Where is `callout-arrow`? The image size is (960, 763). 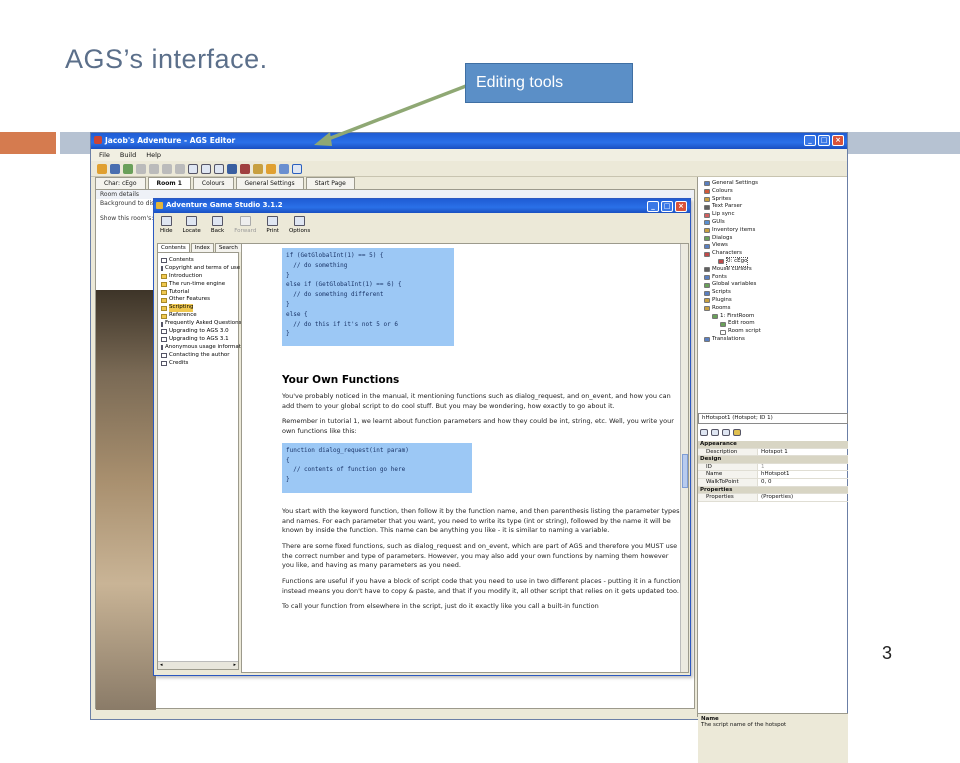
callout-arrow is located at coordinates (390, 115).